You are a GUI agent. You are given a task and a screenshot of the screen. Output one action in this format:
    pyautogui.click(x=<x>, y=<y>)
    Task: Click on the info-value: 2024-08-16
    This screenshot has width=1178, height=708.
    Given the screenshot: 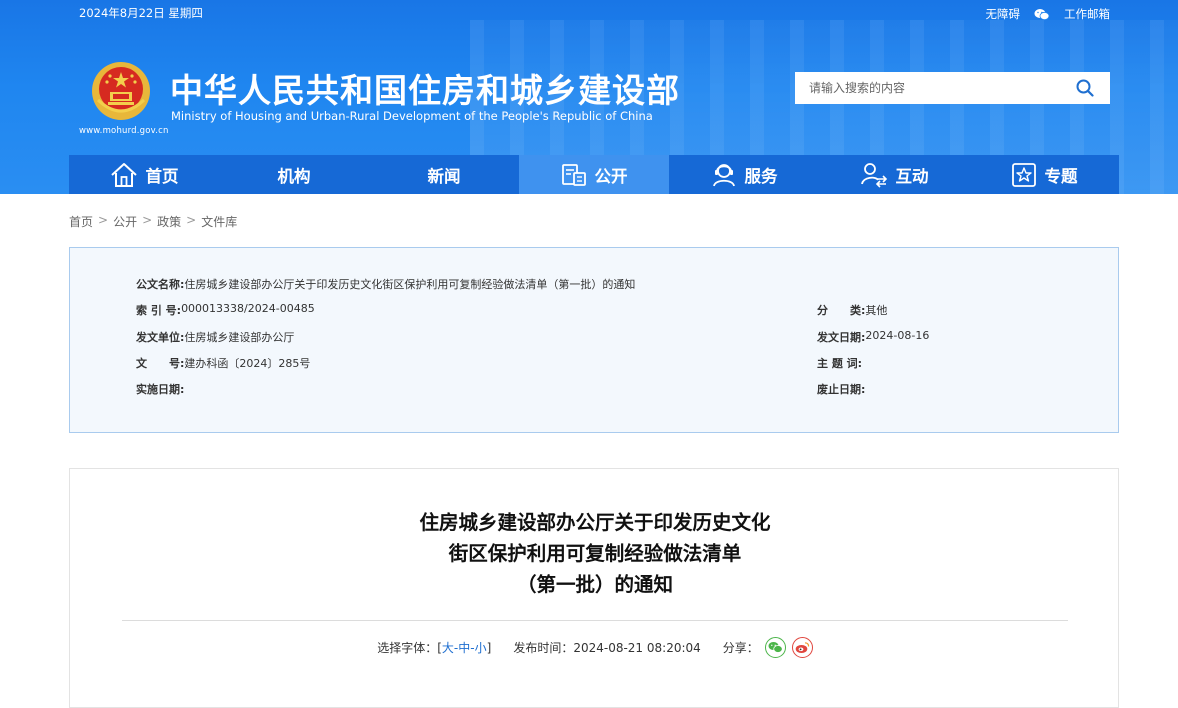 What is the action you would take?
    pyautogui.click(x=897, y=335)
    